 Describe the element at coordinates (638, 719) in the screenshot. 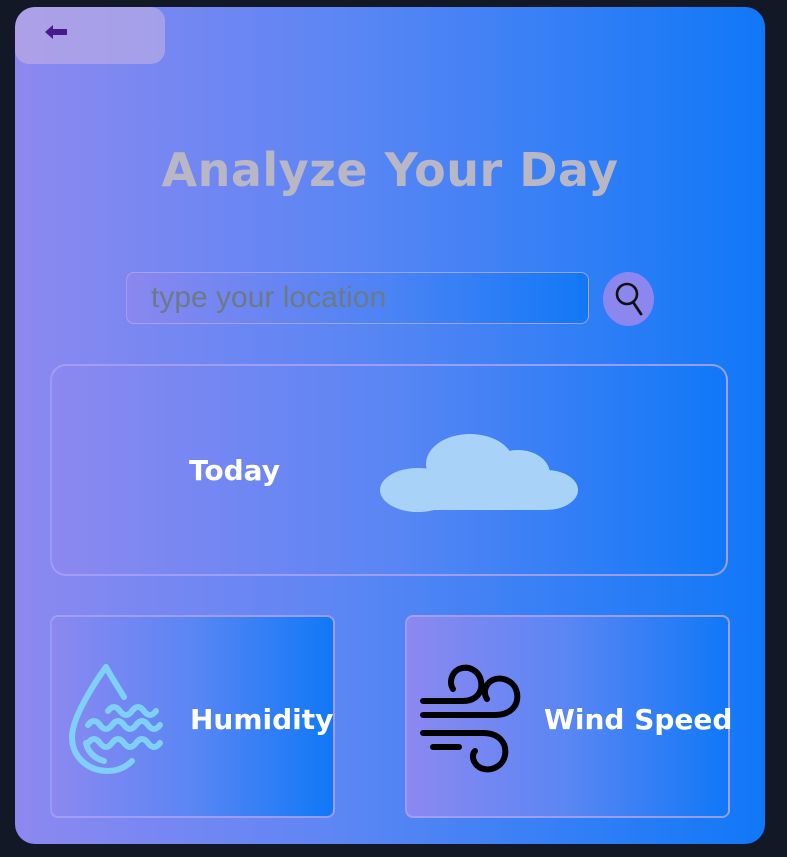

I see `wind-speed-label: Wind Speed` at that location.